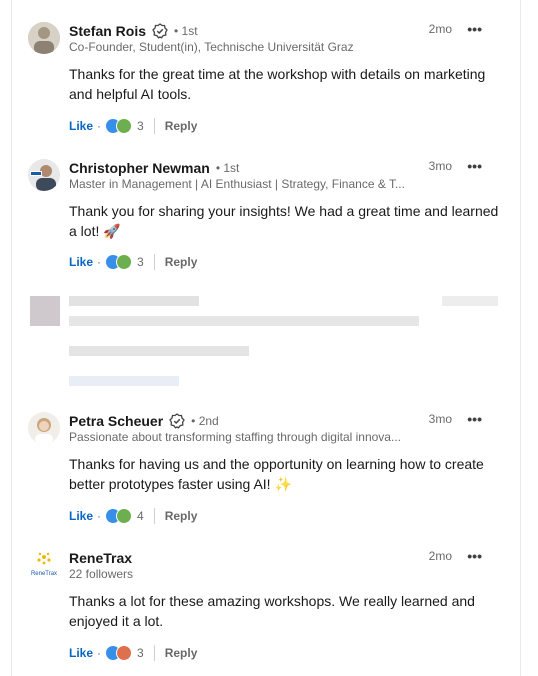 This screenshot has width=538, height=676. What do you see at coordinates (205, 421) in the screenshot?
I see `connection-degree: • 2nd` at bounding box center [205, 421].